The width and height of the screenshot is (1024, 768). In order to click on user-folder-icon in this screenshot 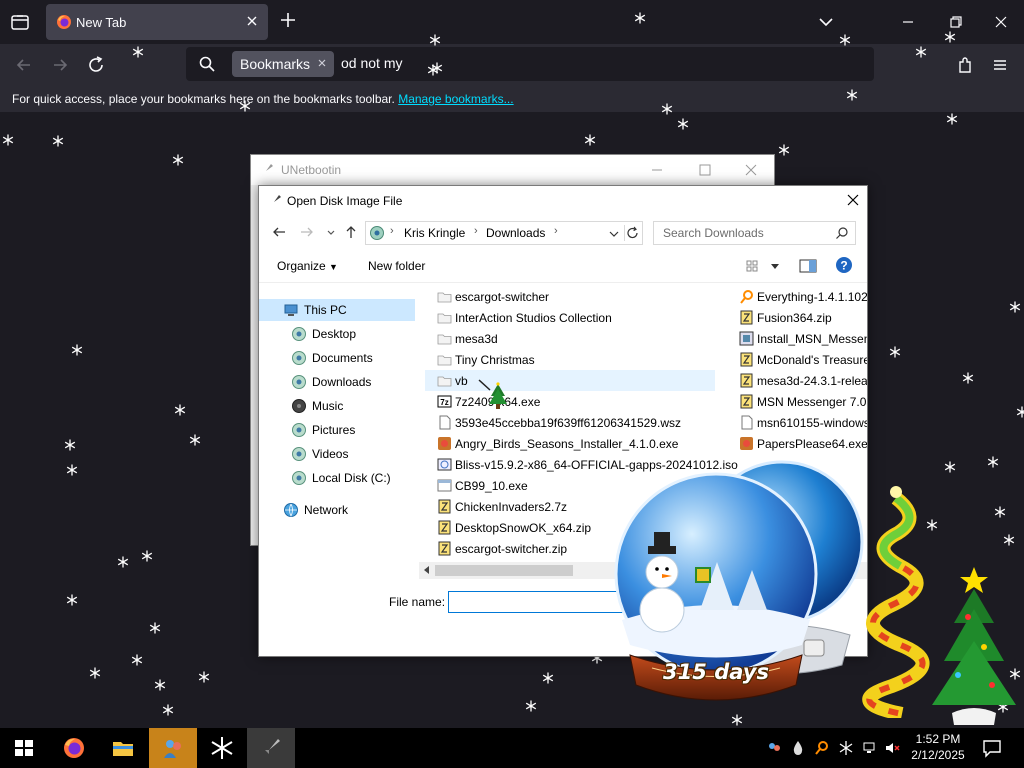, I will do `click(377, 233)`.